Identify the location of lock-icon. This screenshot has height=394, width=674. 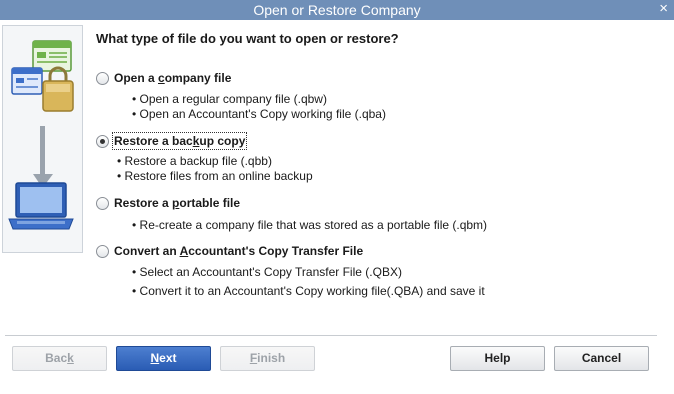
(58, 89).